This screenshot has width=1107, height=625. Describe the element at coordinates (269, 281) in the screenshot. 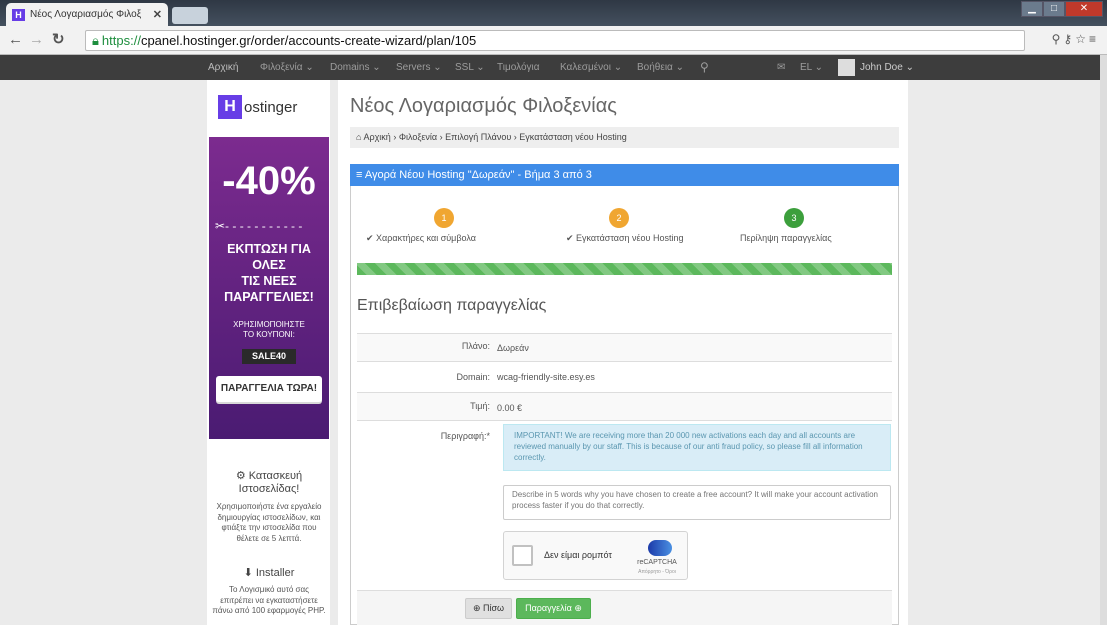

I see `promo-headline-line: ΤΙΣ ΝΕΕΣ` at that location.